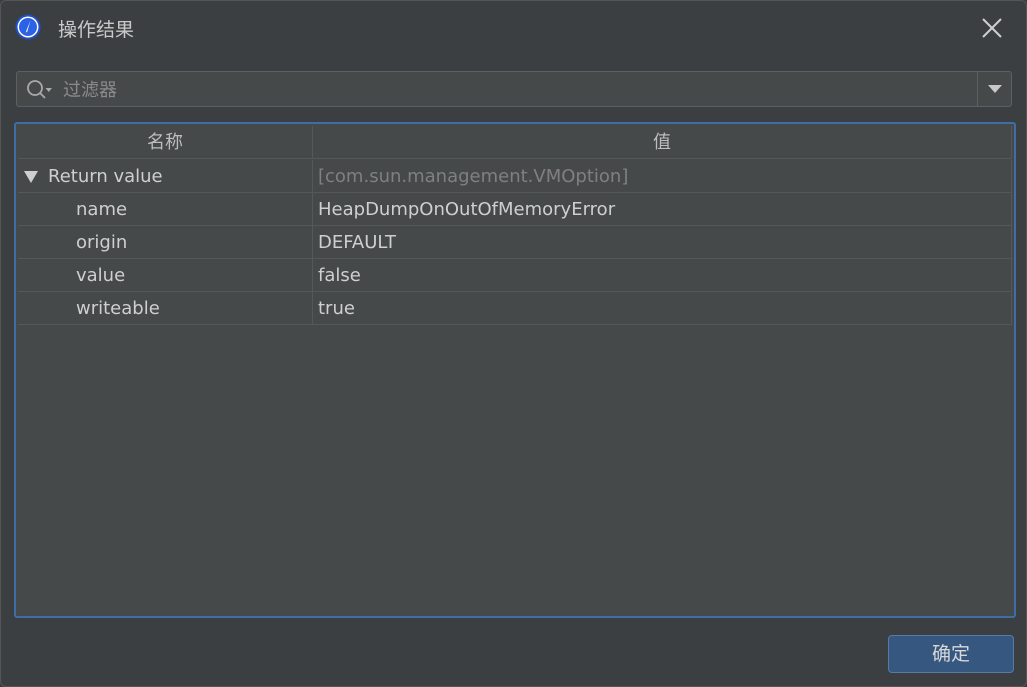 Image resolution: width=1027 pixels, height=687 pixels. I want to click on tree-node-value: [com.sun.management.VMOption], so click(662, 176).